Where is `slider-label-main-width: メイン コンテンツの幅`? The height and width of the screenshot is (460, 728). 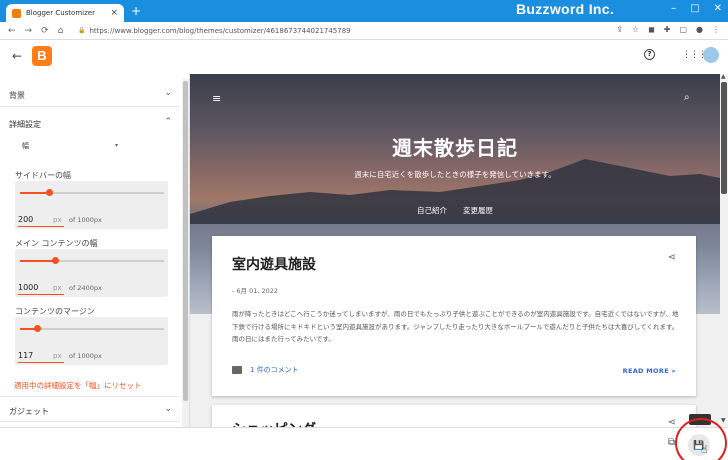 slider-label-main-width: メイン コンテンツの幅 is located at coordinates (56, 243).